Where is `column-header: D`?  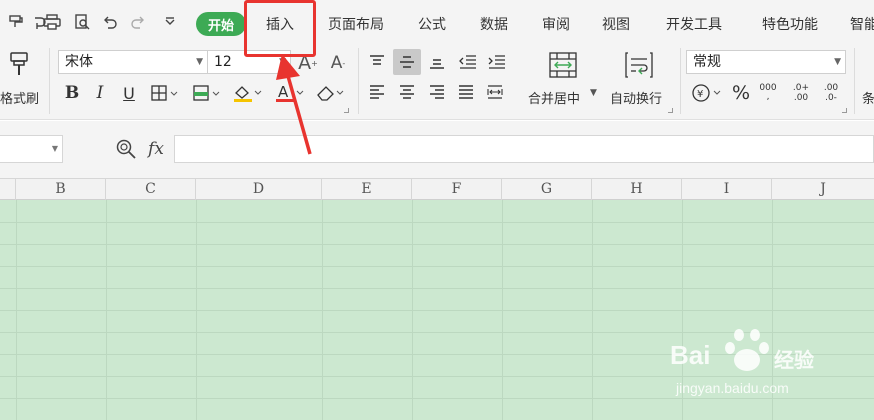 column-header: D is located at coordinates (259, 189).